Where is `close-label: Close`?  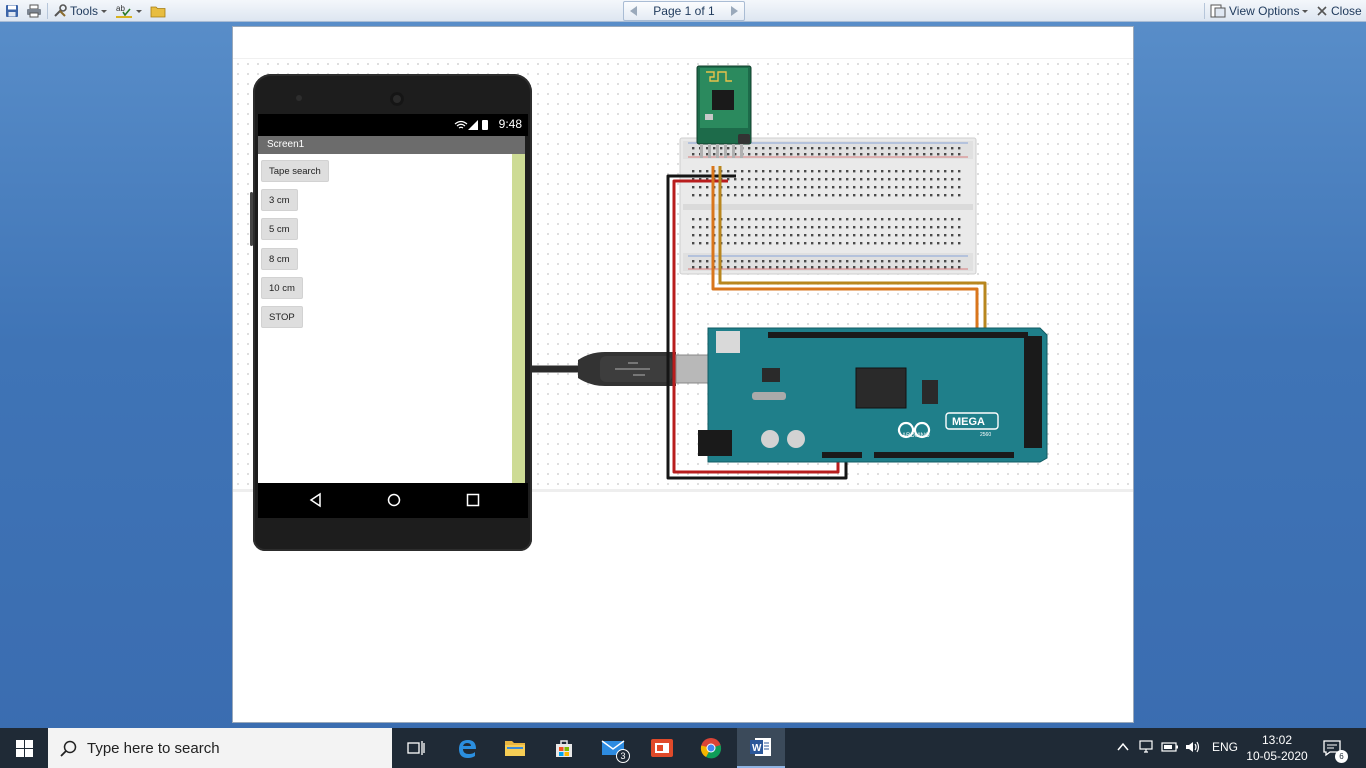 close-label: Close is located at coordinates (1346, 11).